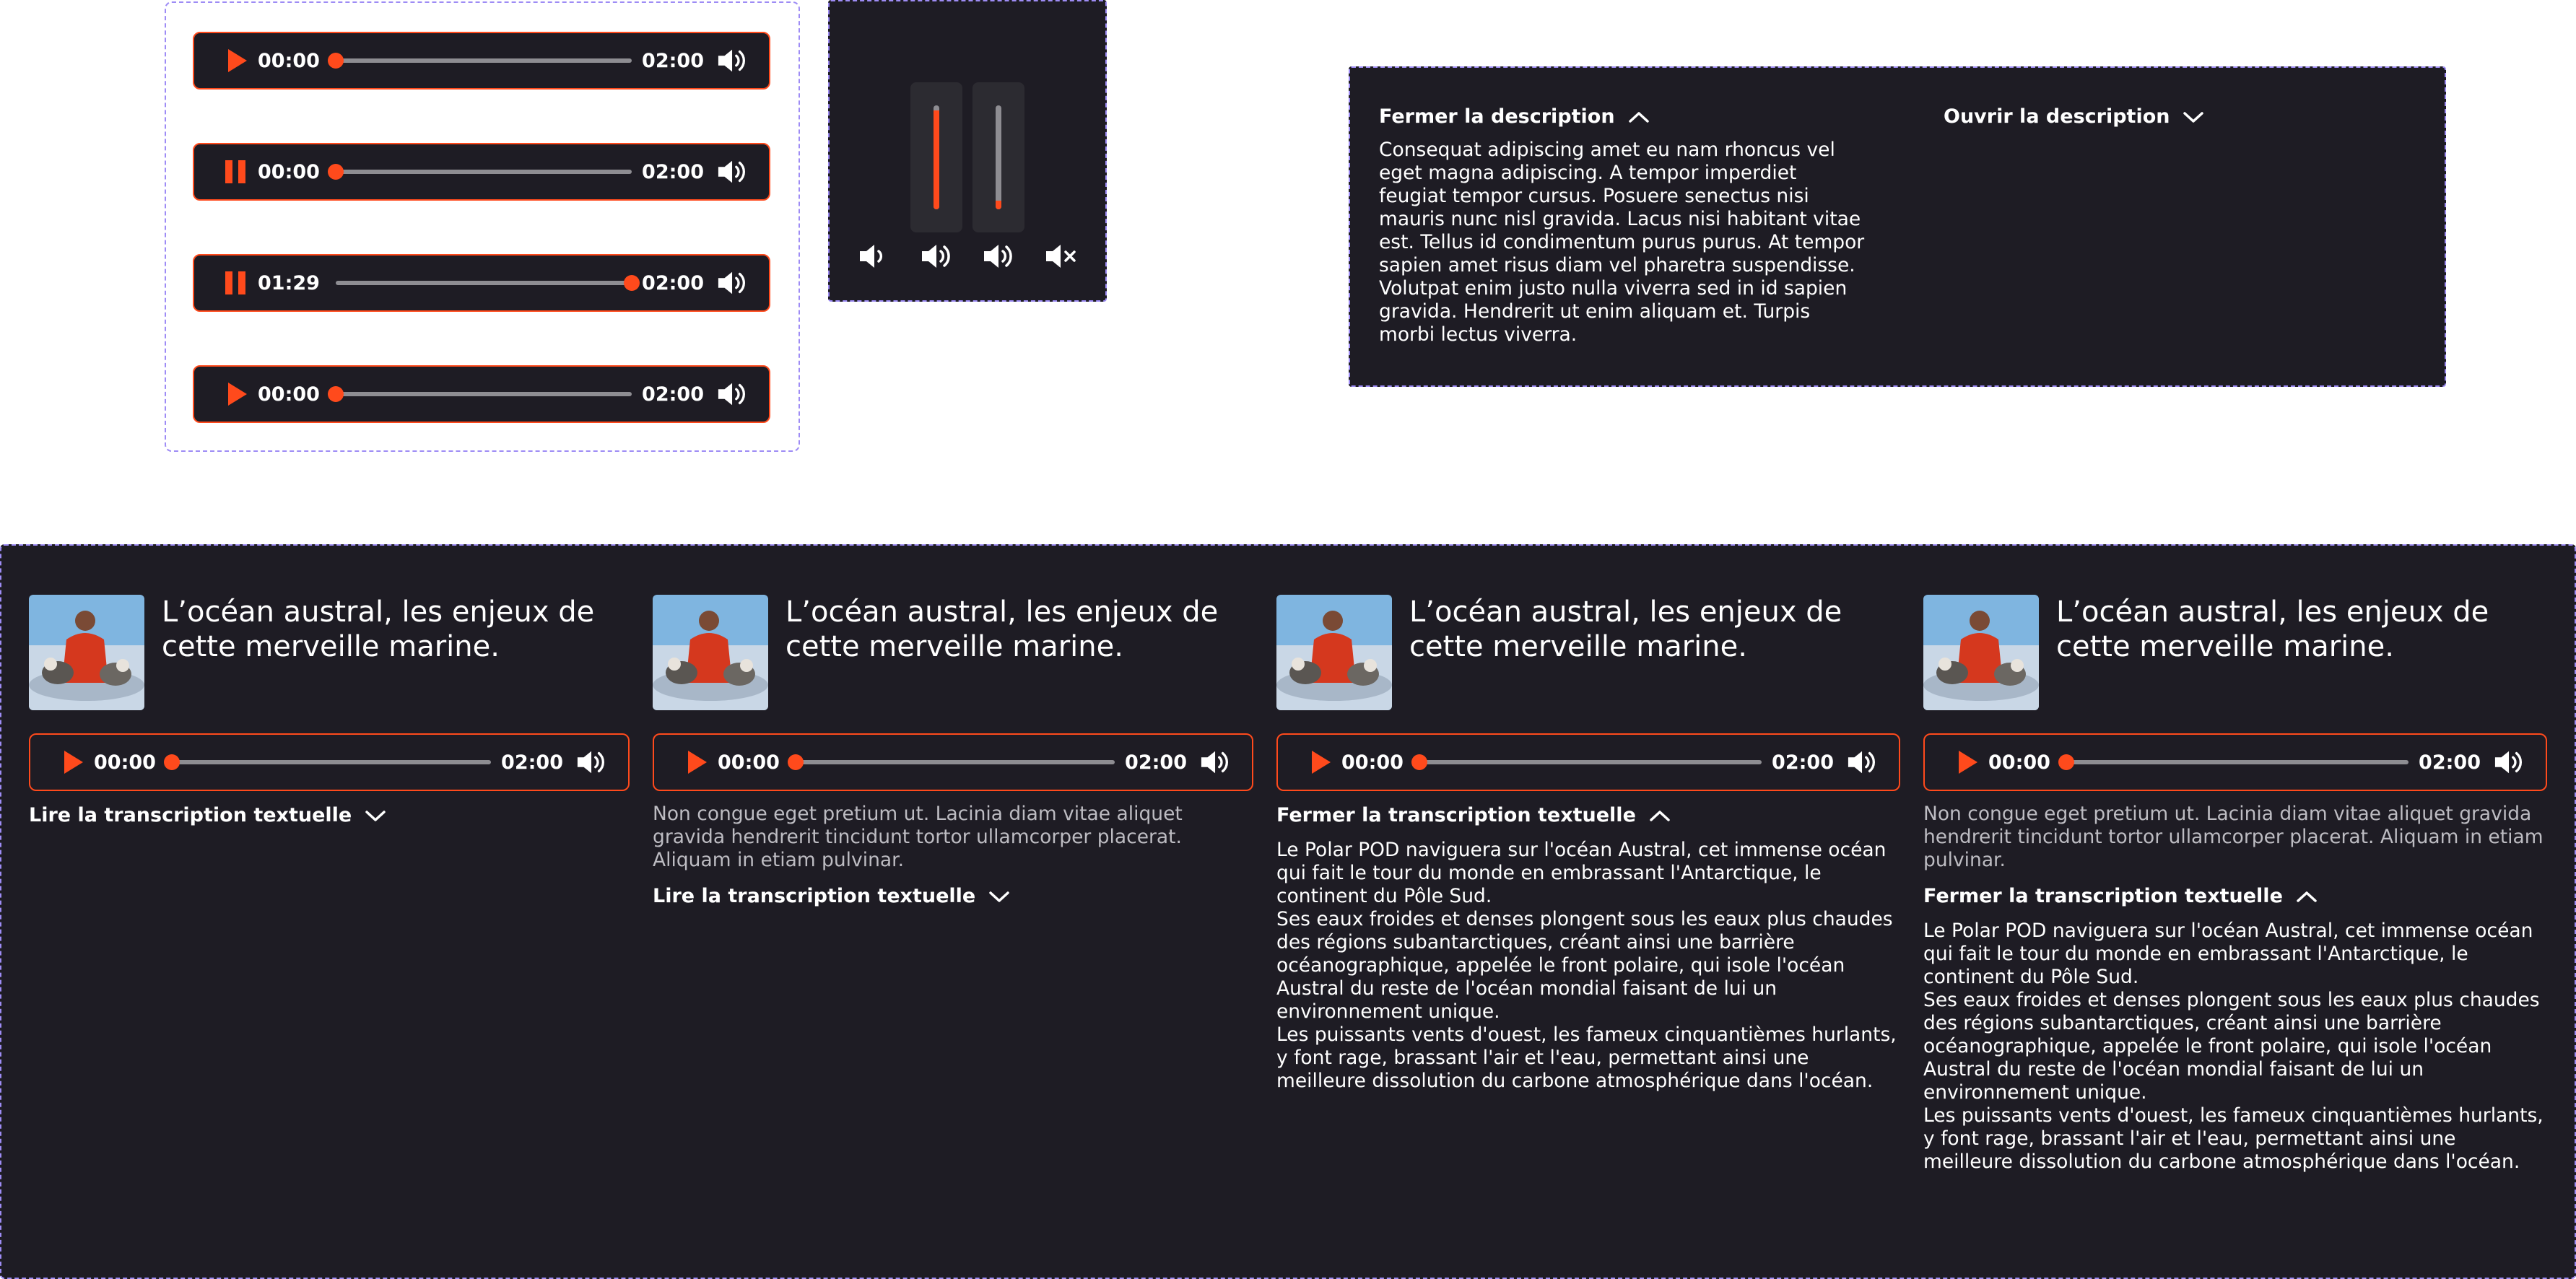  I want to click on current-time: 01:29, so click(289, 282).